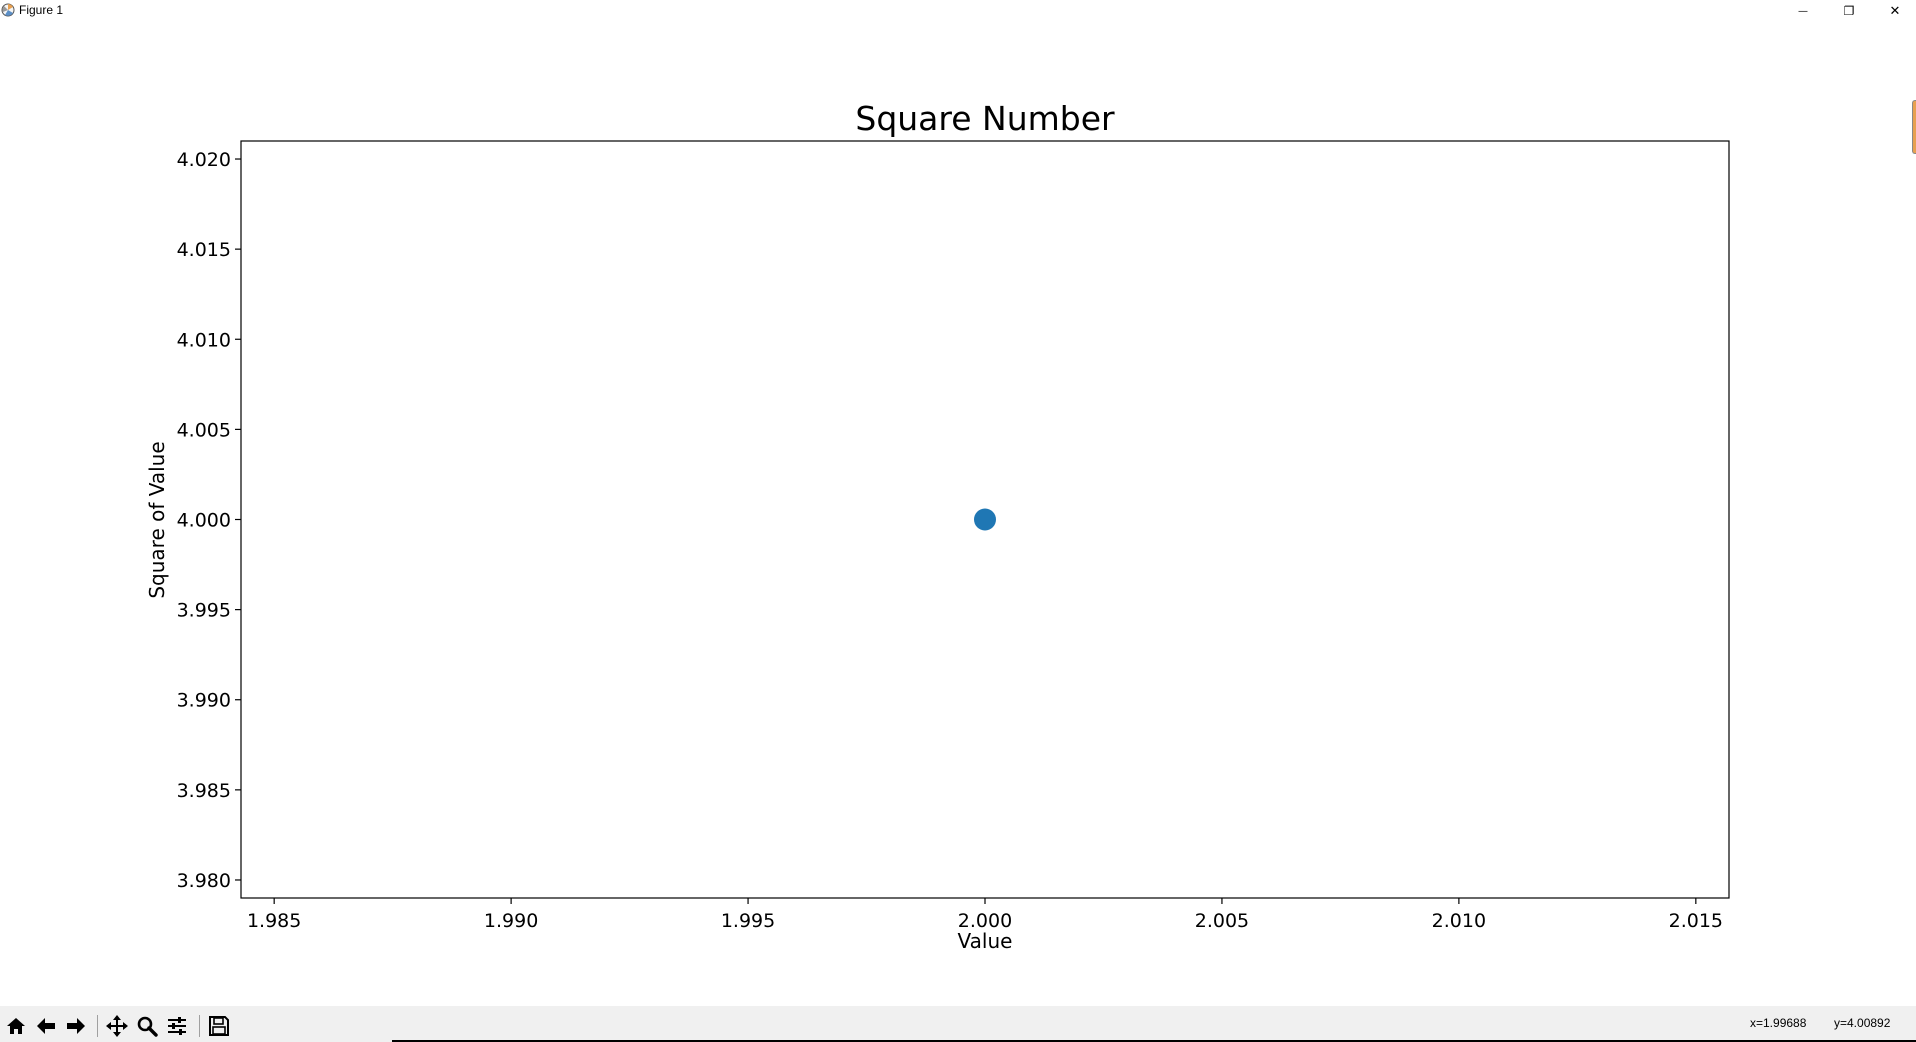 This screenshot has width=1916, height=1042. I want to click on close-icon: ✕, so click(1895, 11).